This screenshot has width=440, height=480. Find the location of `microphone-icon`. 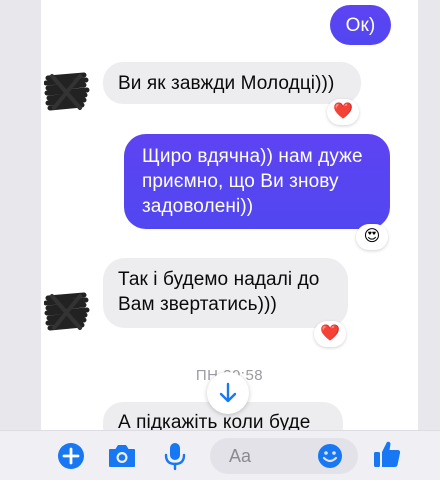

microphone-icon is located at coordinates (175, 457).